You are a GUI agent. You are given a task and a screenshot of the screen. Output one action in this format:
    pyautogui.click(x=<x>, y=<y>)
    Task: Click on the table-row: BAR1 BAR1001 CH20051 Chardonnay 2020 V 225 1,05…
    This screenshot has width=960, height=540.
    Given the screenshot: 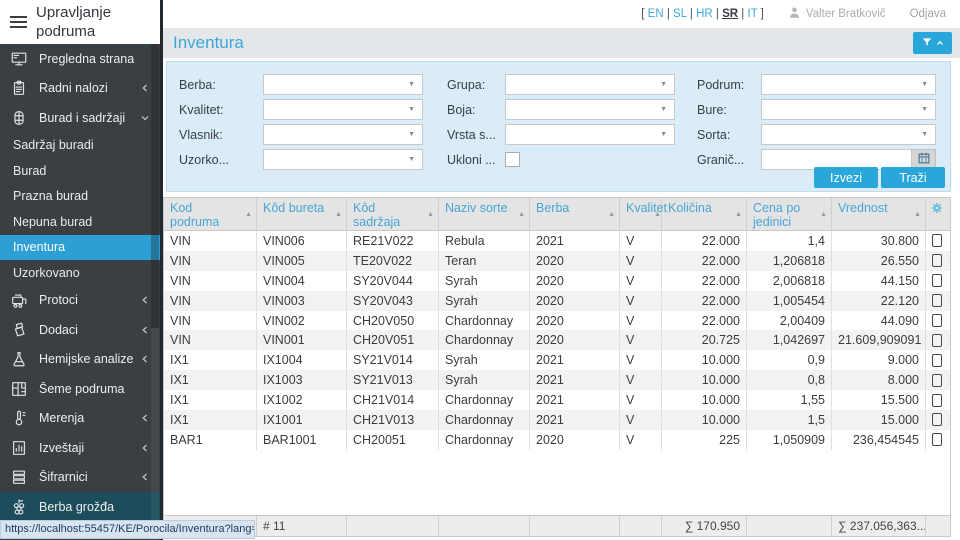 What is the action you would take?
    pyautogui.click(x=557, y=439)
    